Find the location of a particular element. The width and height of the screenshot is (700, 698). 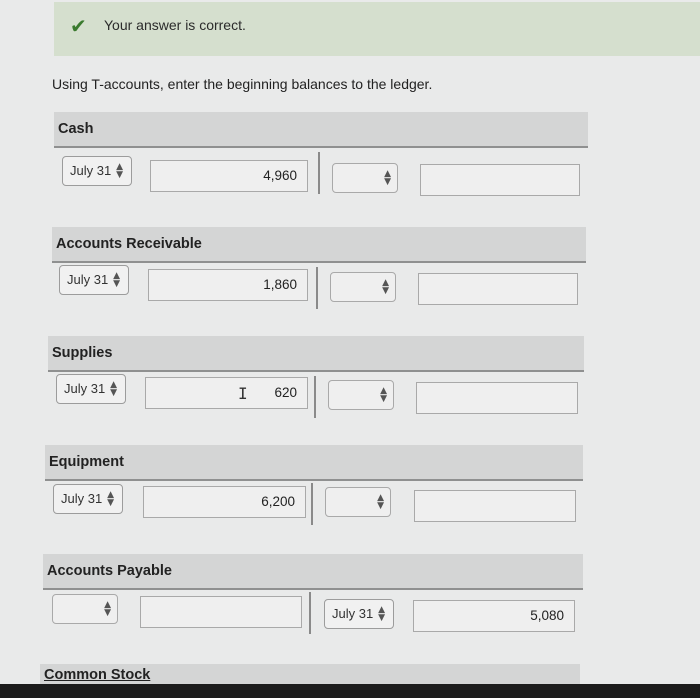

debit-amount-input is located at coordinates (221, 612).